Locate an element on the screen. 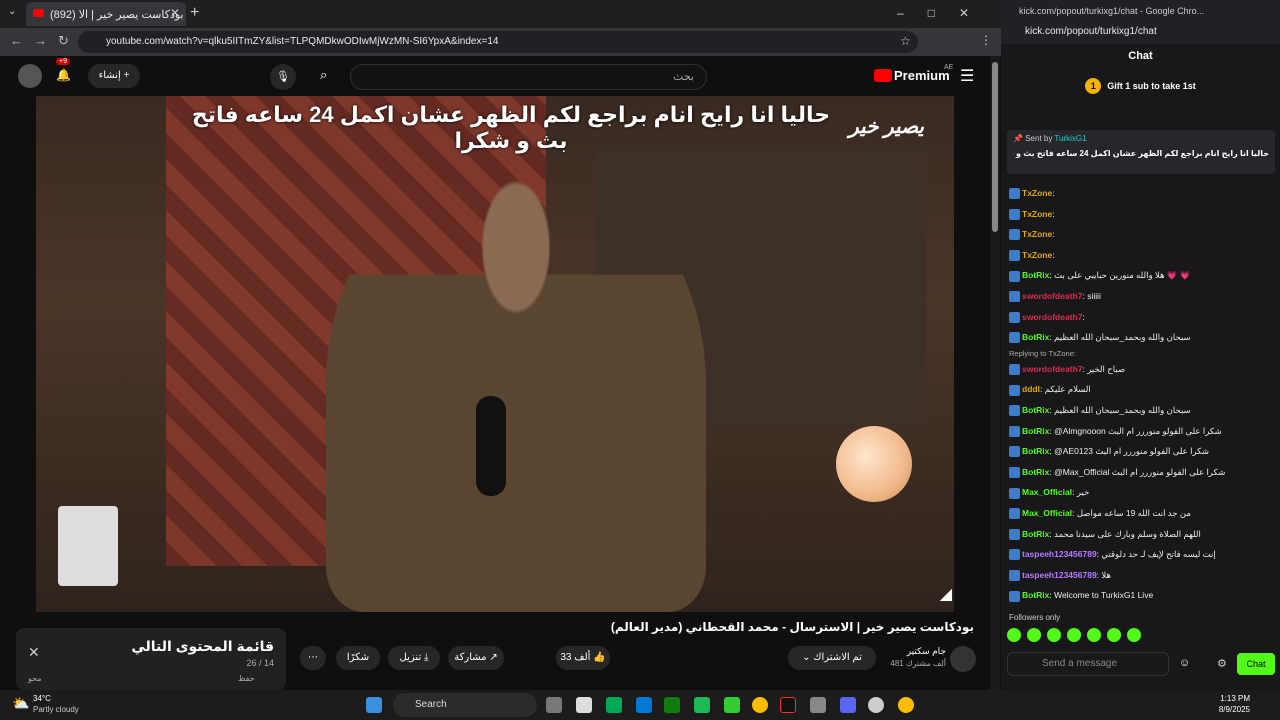  chat-input: Send a message is located at coordinates (1088, 664).